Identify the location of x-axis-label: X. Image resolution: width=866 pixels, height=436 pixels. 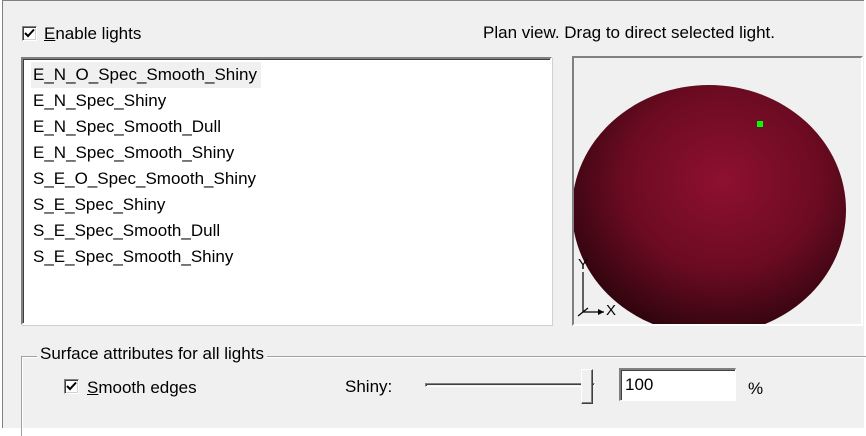
(611, 310).